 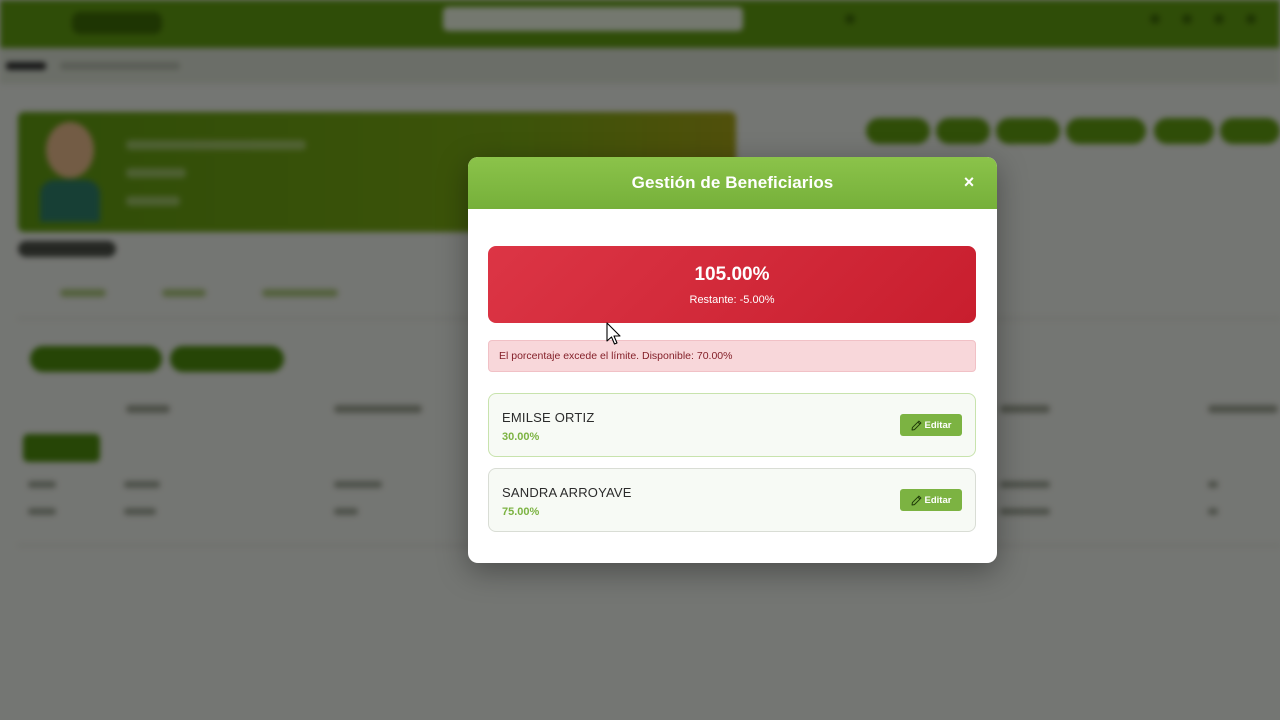 What do you see at coordinates (521, 437) in the screenshot?
I see `beneficiary-percentage: 30.00%` at bounding box center [521, 437].